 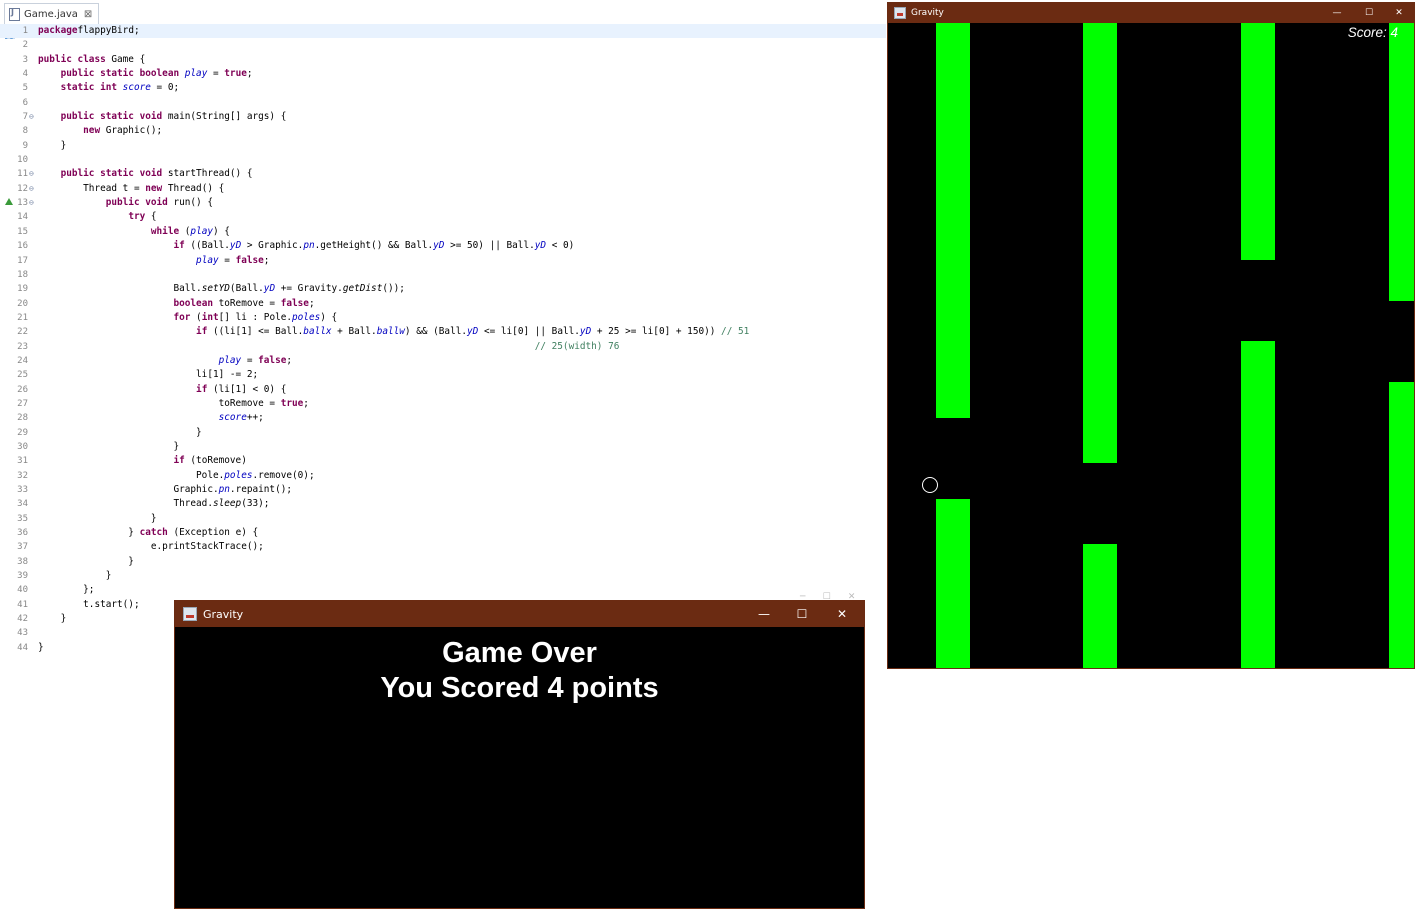 What do you see at coordinates (443, 203) in the screenshot?
I see `code-line: 13 ⊖ public void run() {` at bounding box center [443, 203].